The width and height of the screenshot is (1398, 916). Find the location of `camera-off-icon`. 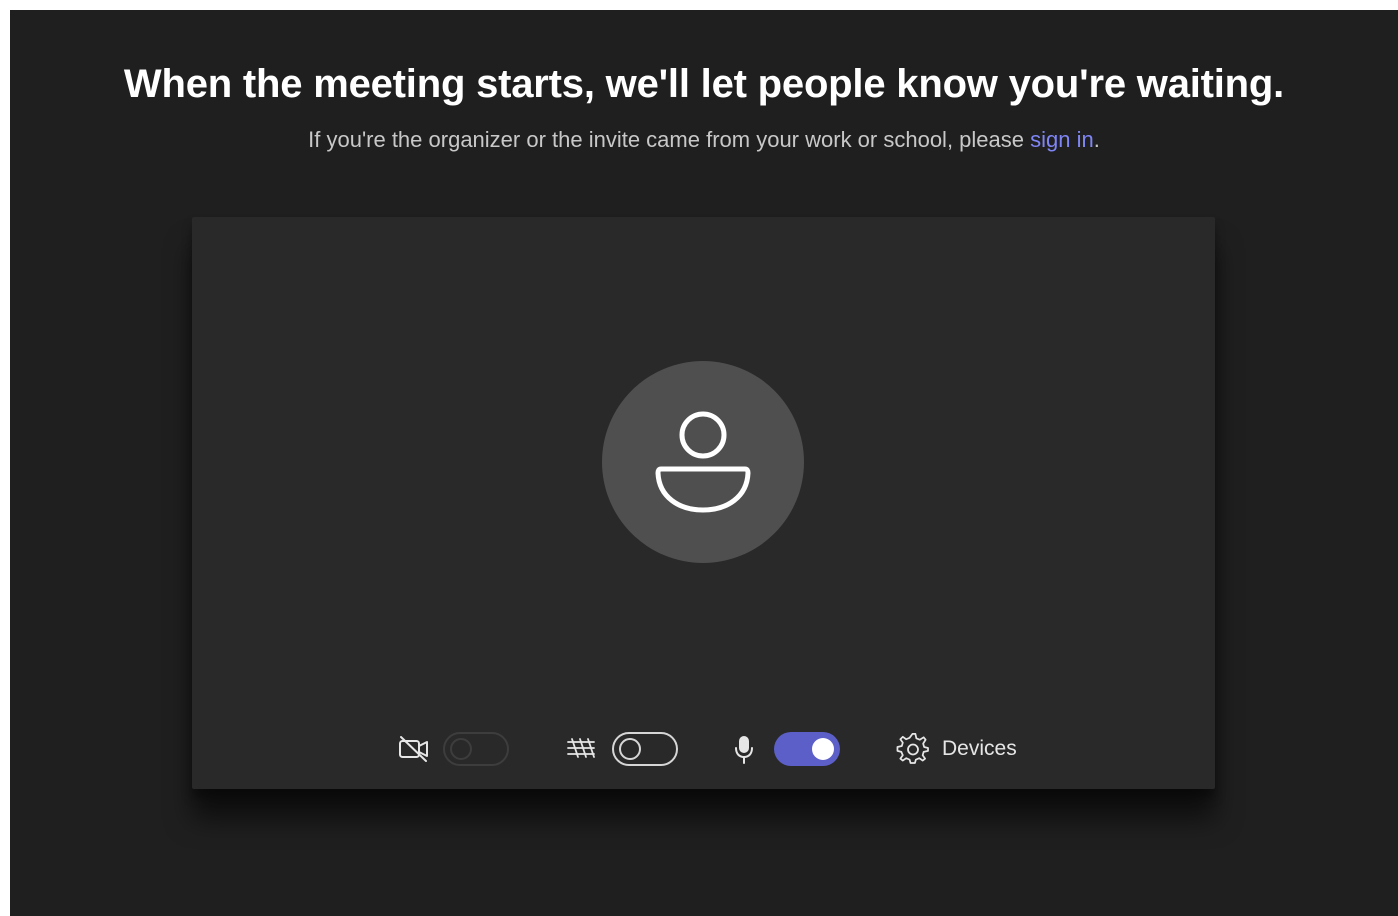

camera-off-icon is located at coordinates (414, 749).